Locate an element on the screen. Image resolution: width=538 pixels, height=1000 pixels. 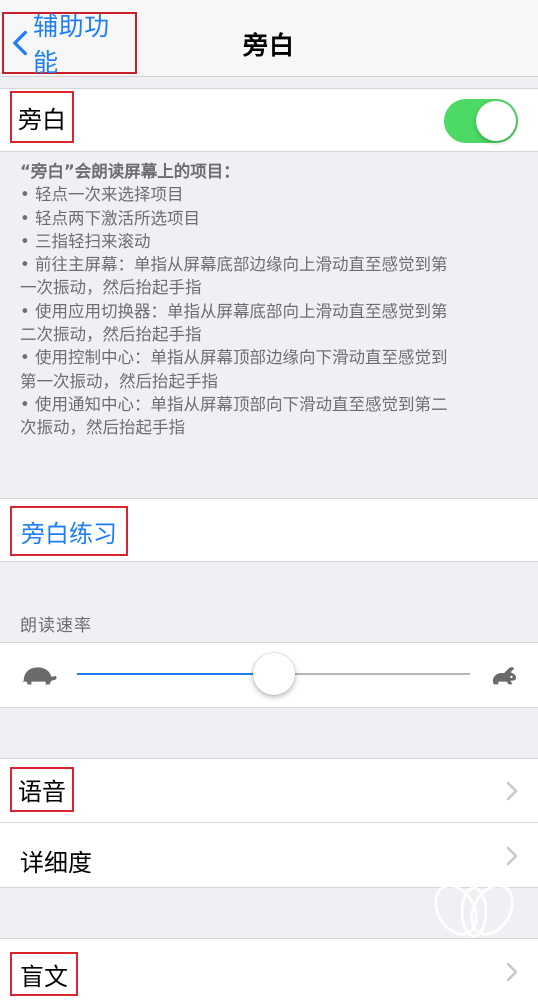
description-line: 第一次振动，然后抬起手指 is located at coordinates (119, 381).